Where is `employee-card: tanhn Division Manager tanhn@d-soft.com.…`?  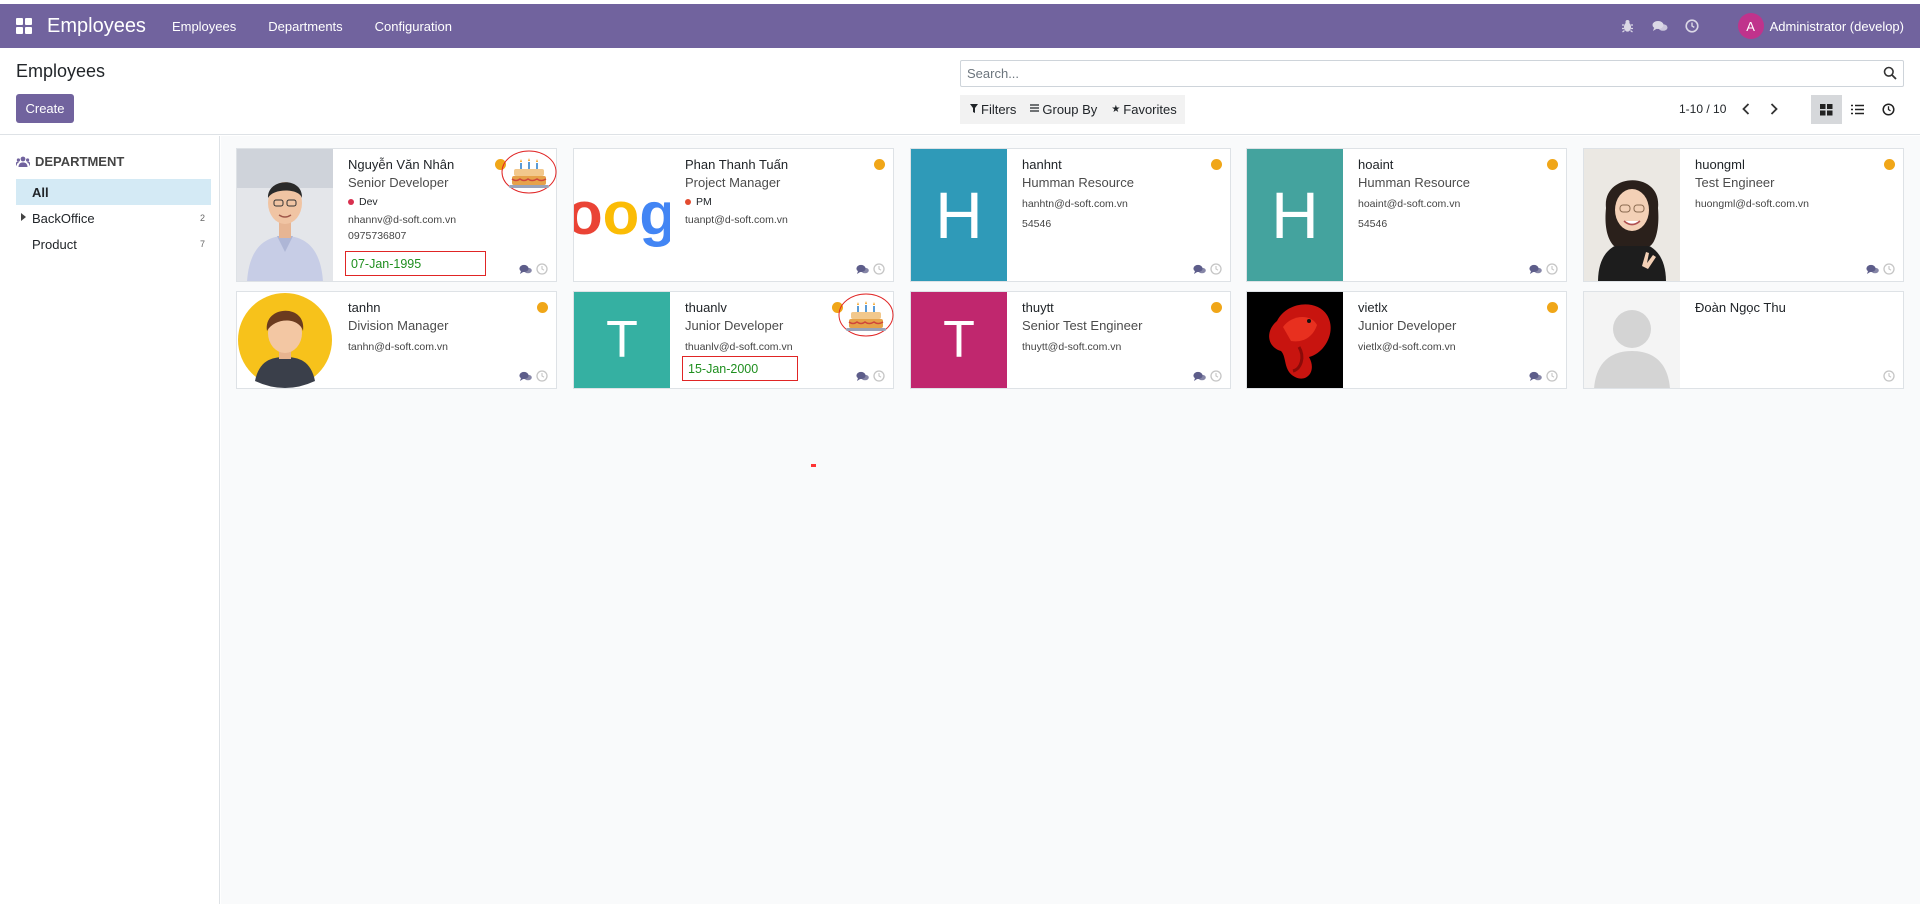
employee-card: tanhn Division Manager tanhn@d-soft.com.… is located at coordinates (396, 340).